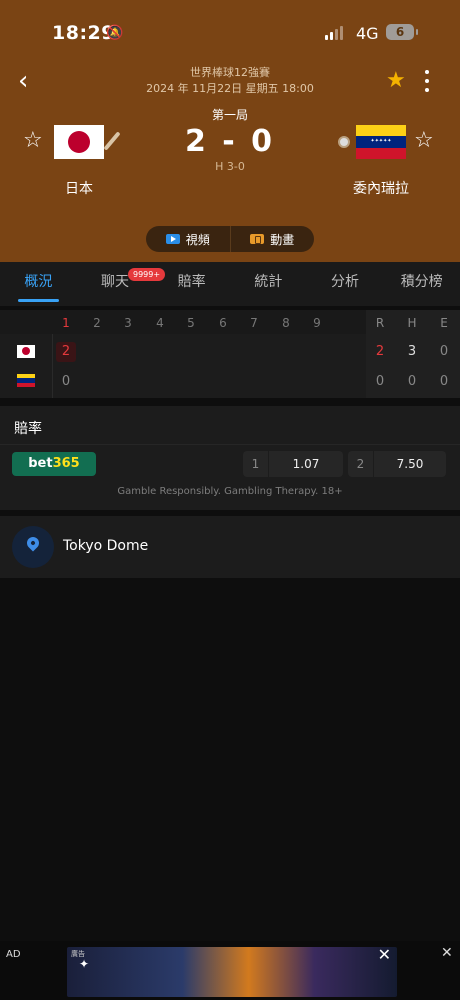 This screenshot has width=460, height=1000. Describe the element at coordinates (410, 464) in the screenshot. I see `odds-option-value: 7.50` at that location.